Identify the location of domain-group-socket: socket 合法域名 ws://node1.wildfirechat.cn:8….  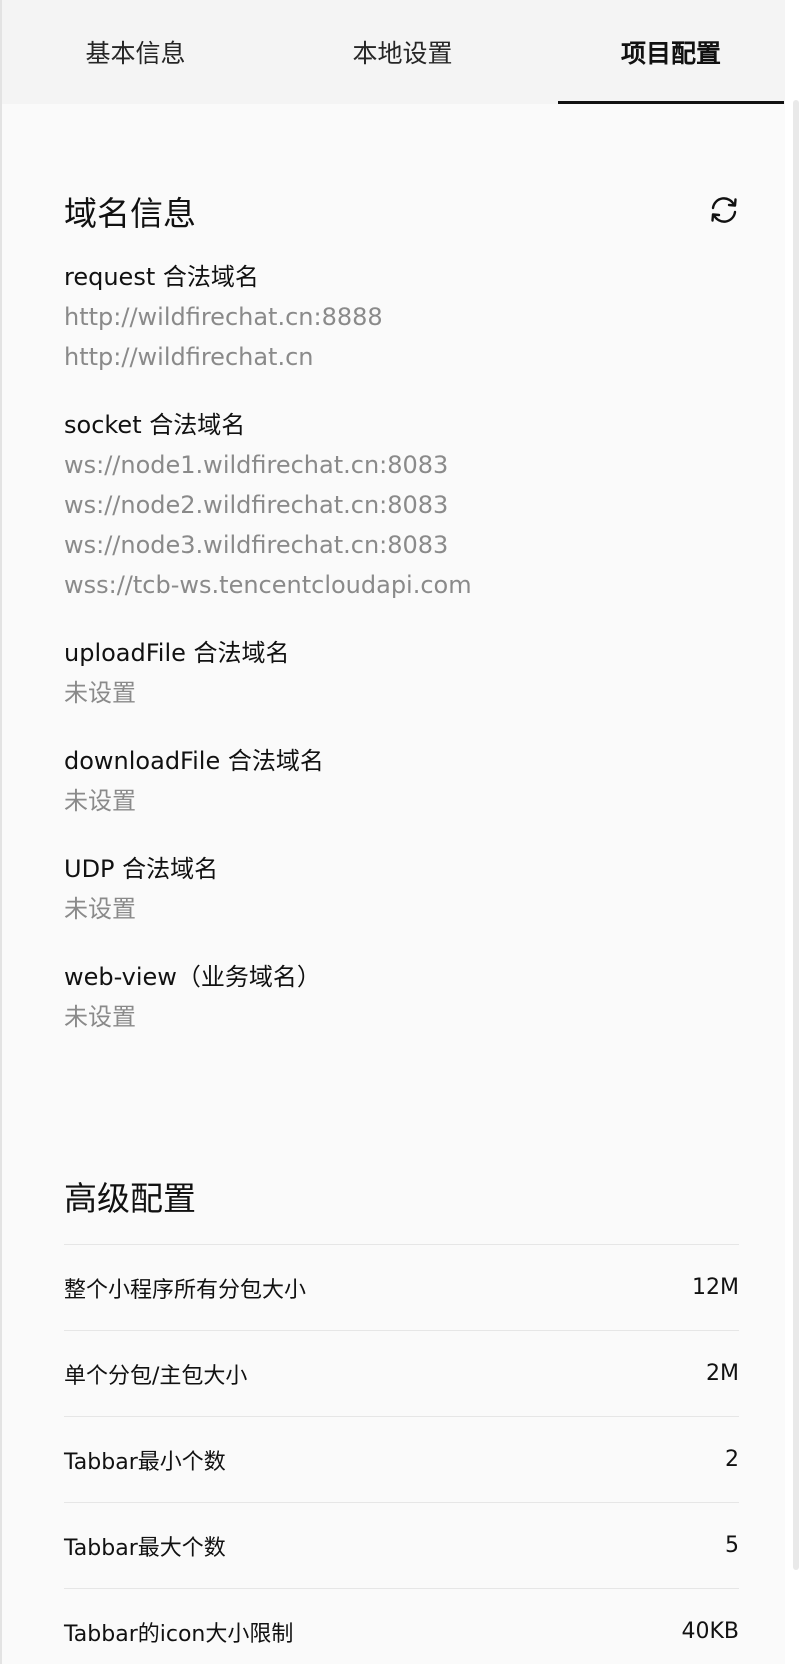
(268, 505).